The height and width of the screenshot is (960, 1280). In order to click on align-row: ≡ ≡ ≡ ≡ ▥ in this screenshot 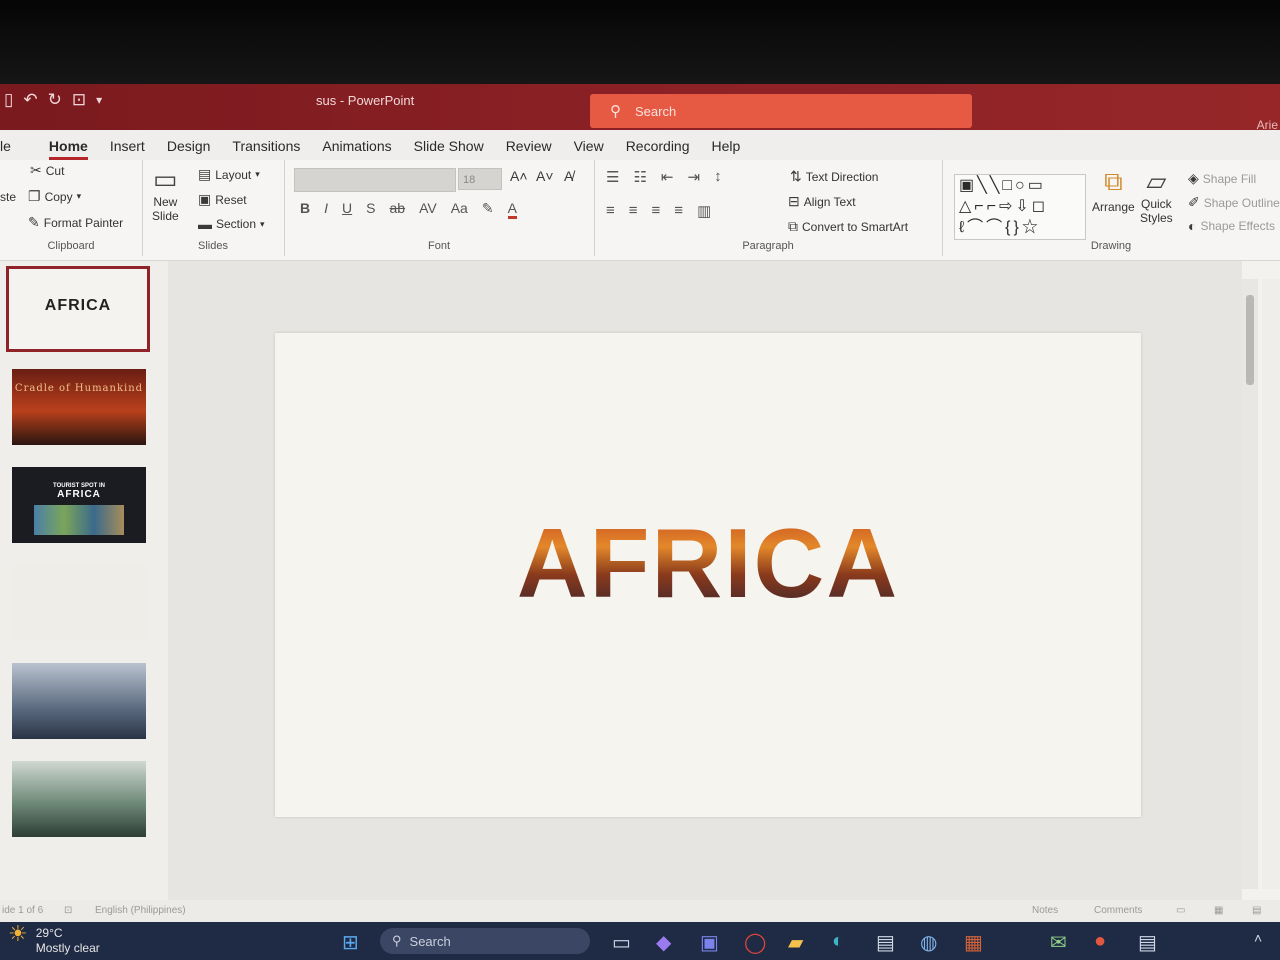, I will do `click(658, 211)`.